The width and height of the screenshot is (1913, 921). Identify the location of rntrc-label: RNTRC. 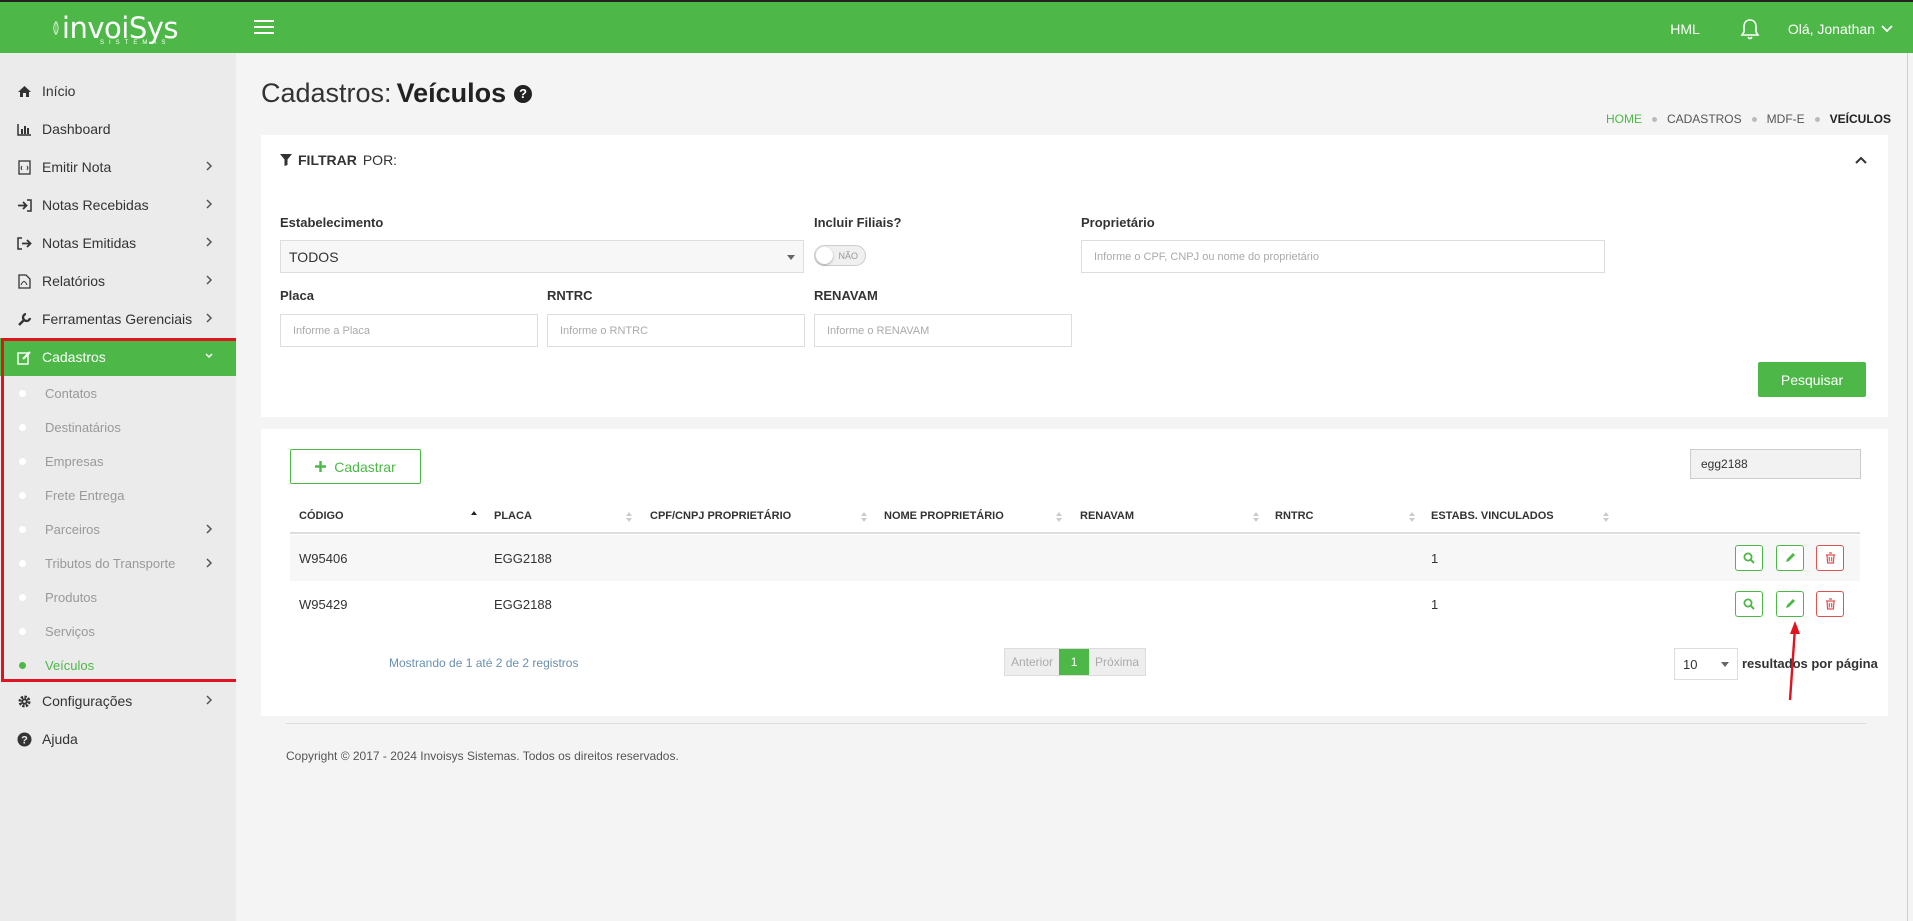
(570, 295).